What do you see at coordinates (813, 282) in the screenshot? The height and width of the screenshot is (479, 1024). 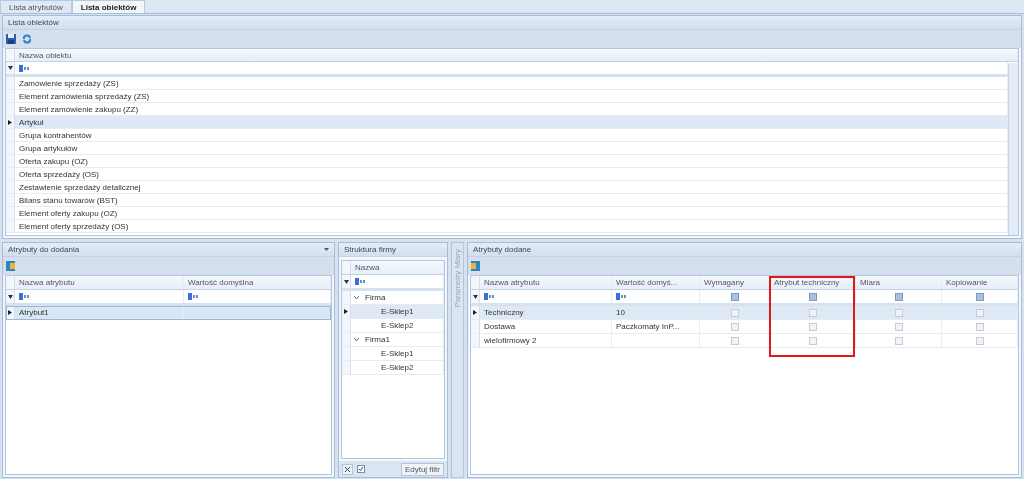 I see `column-header: Atrybut techniczny` at bounding box center [813, 282].